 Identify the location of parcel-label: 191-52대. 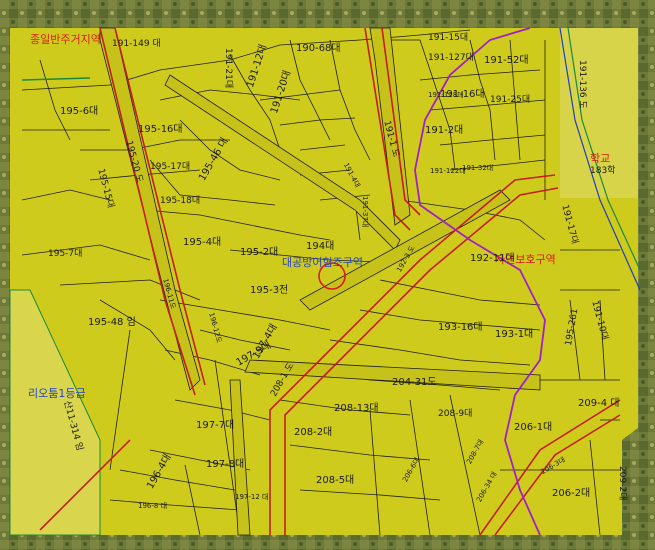
(506, 60).